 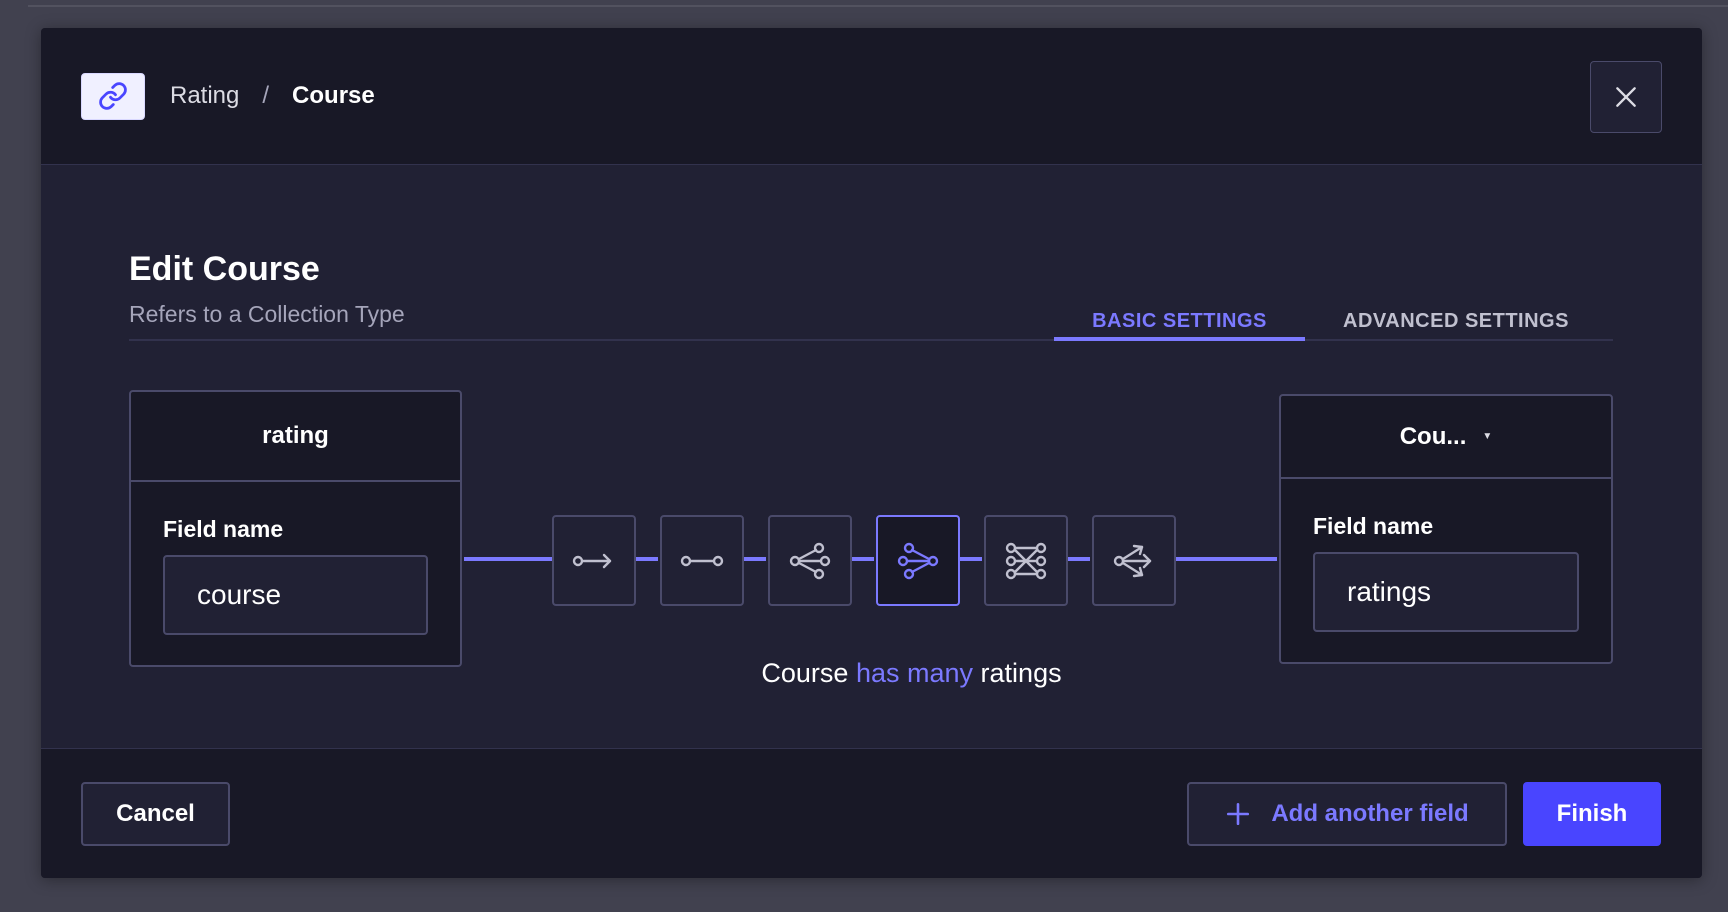 What do you see at coordinates (295, 595) in the screenshot?
I see `source-field-name-input: course` at bounding box center [295, 595].